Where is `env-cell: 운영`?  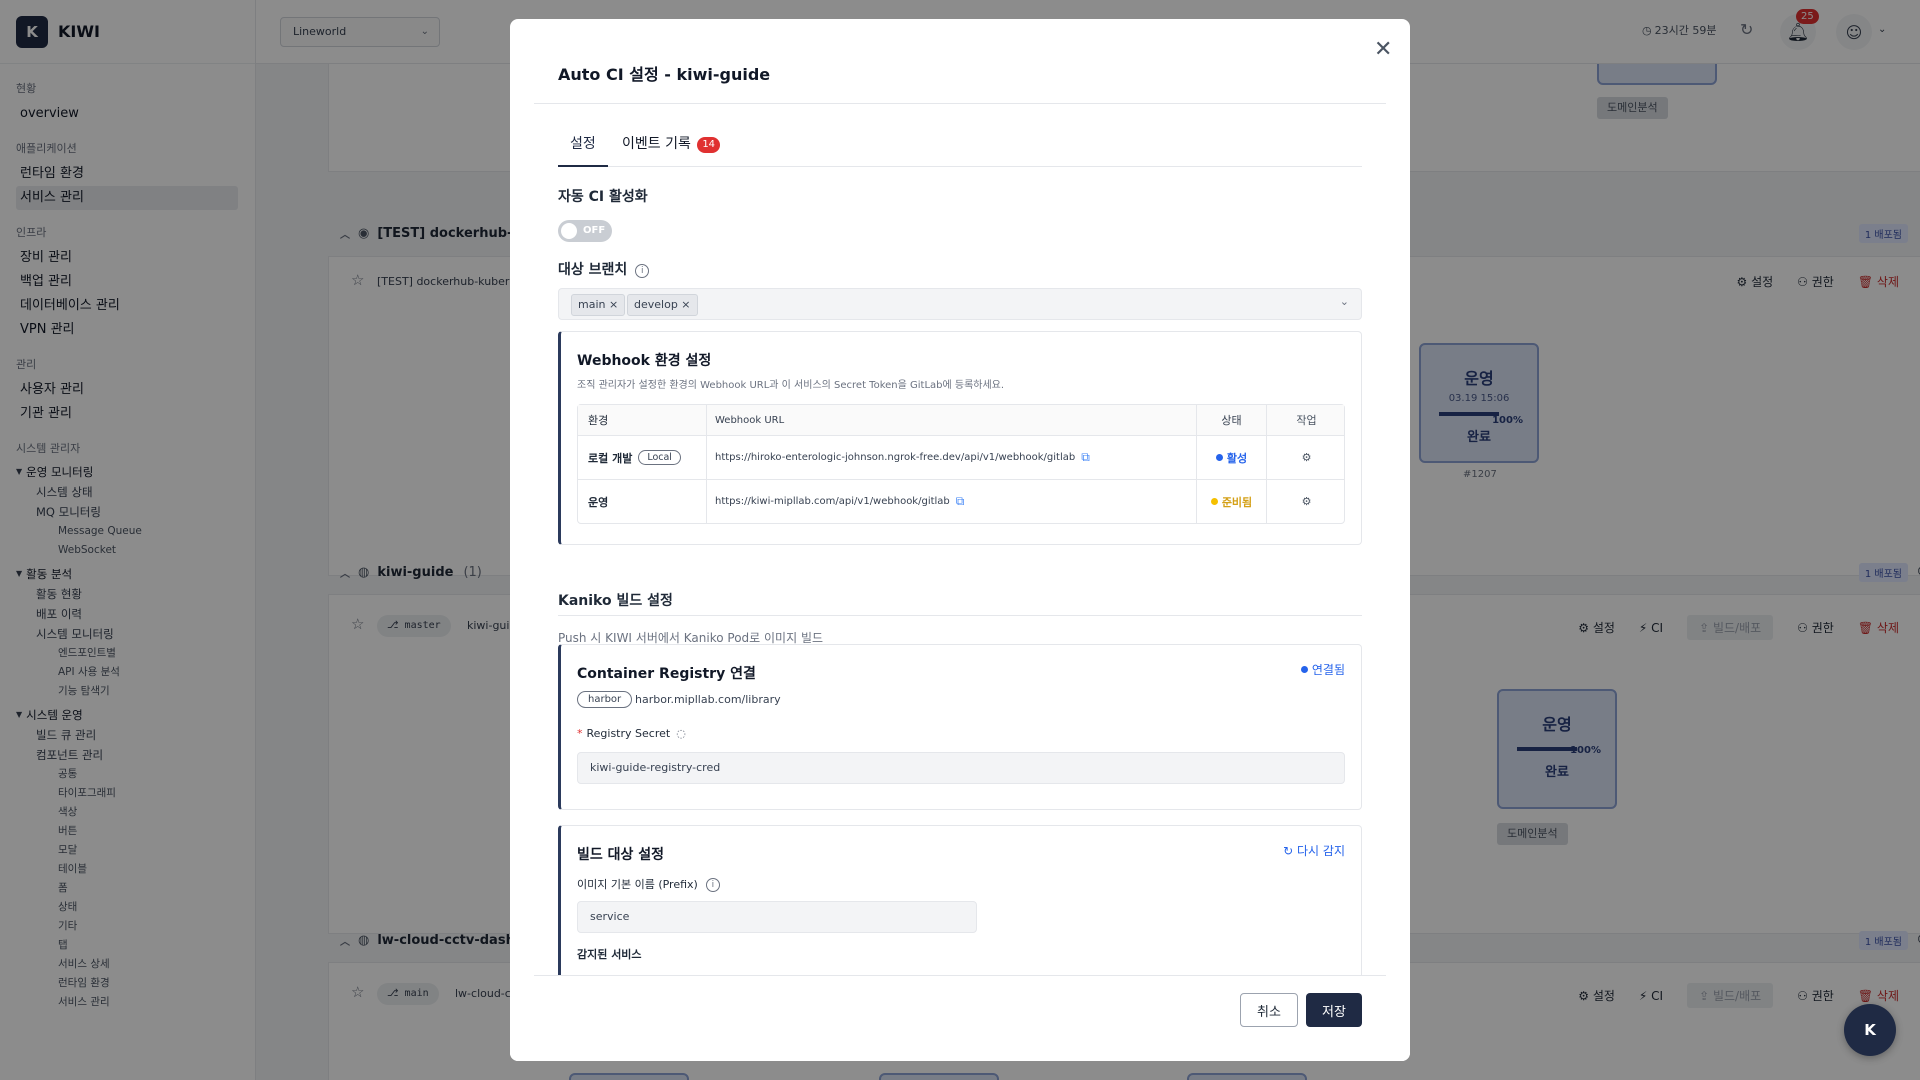
env-cell: 운영 is located at coordinates (643, 501).